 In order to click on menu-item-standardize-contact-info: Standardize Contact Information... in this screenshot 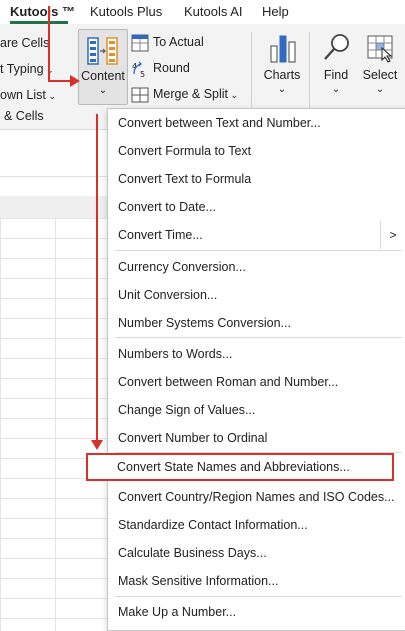, I will do `click(256, 525)`.